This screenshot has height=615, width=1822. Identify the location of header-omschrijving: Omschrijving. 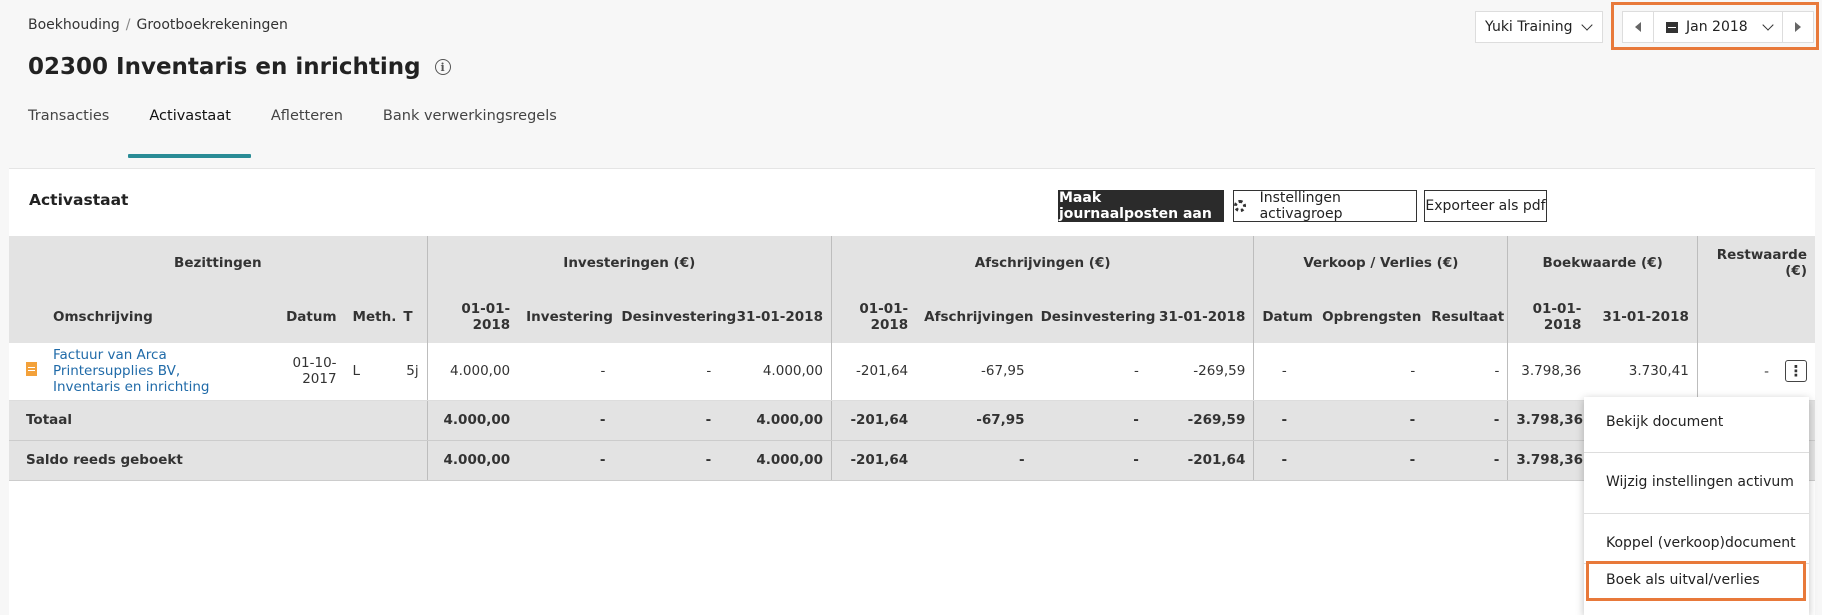
(102, 316).